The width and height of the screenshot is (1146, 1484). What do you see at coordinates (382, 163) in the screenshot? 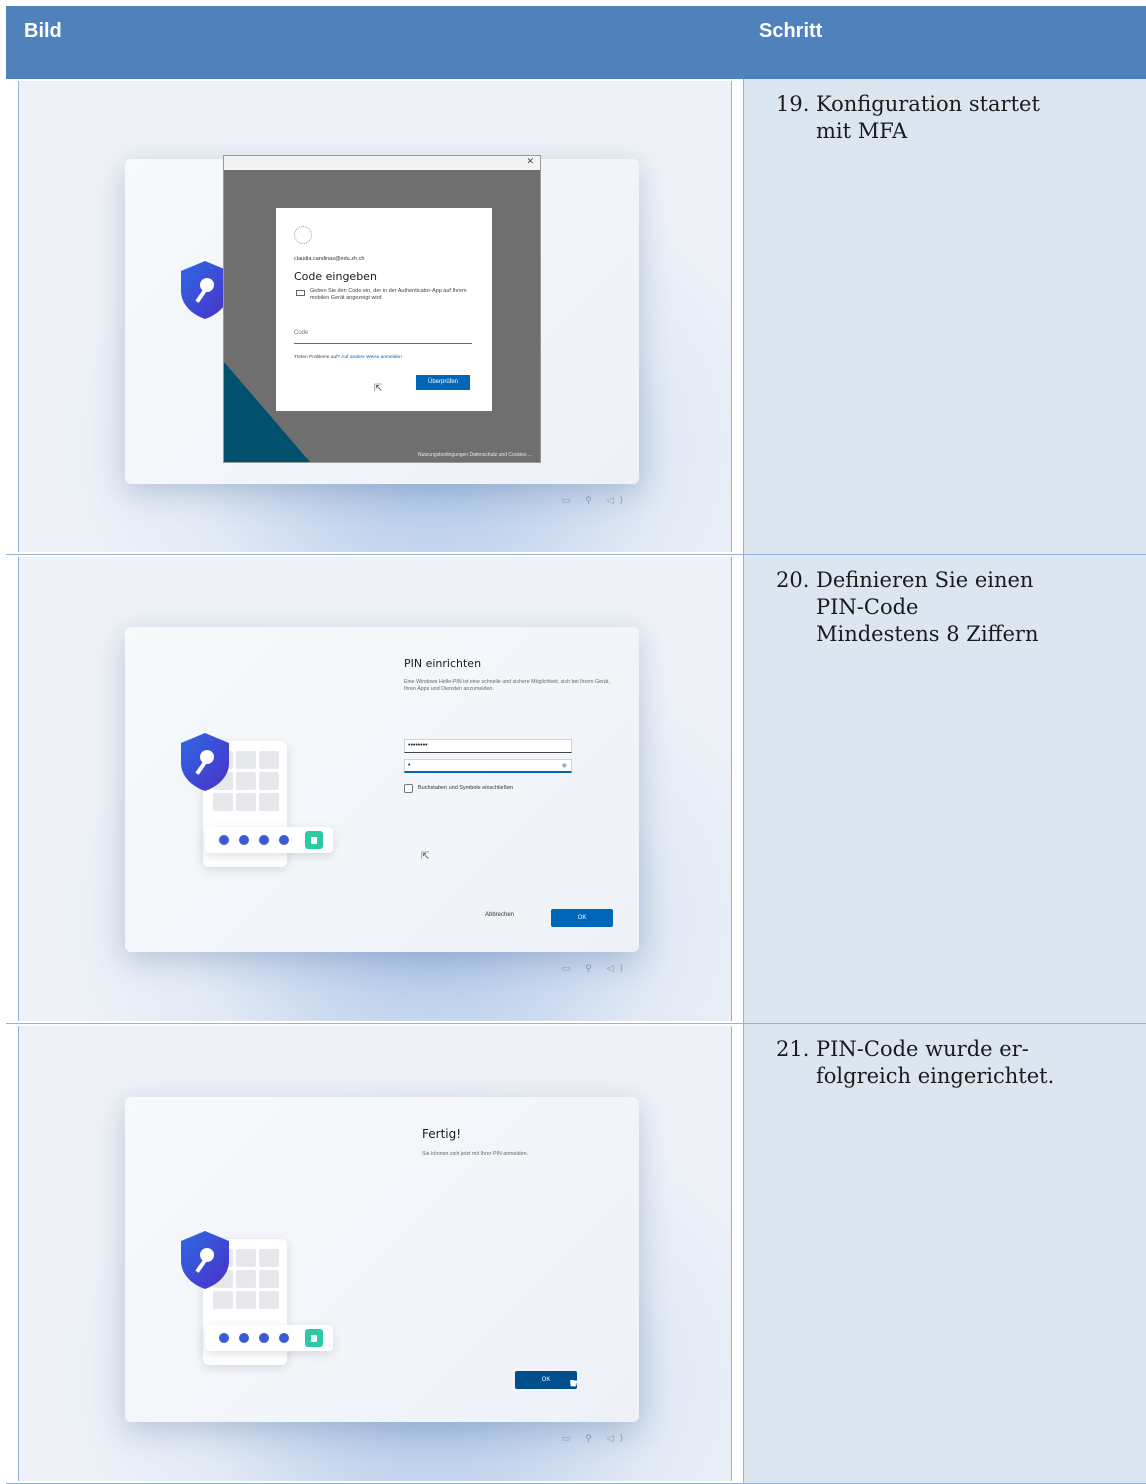
I see `dialog-titlebar: ✕` at bounding box center [382, 163].